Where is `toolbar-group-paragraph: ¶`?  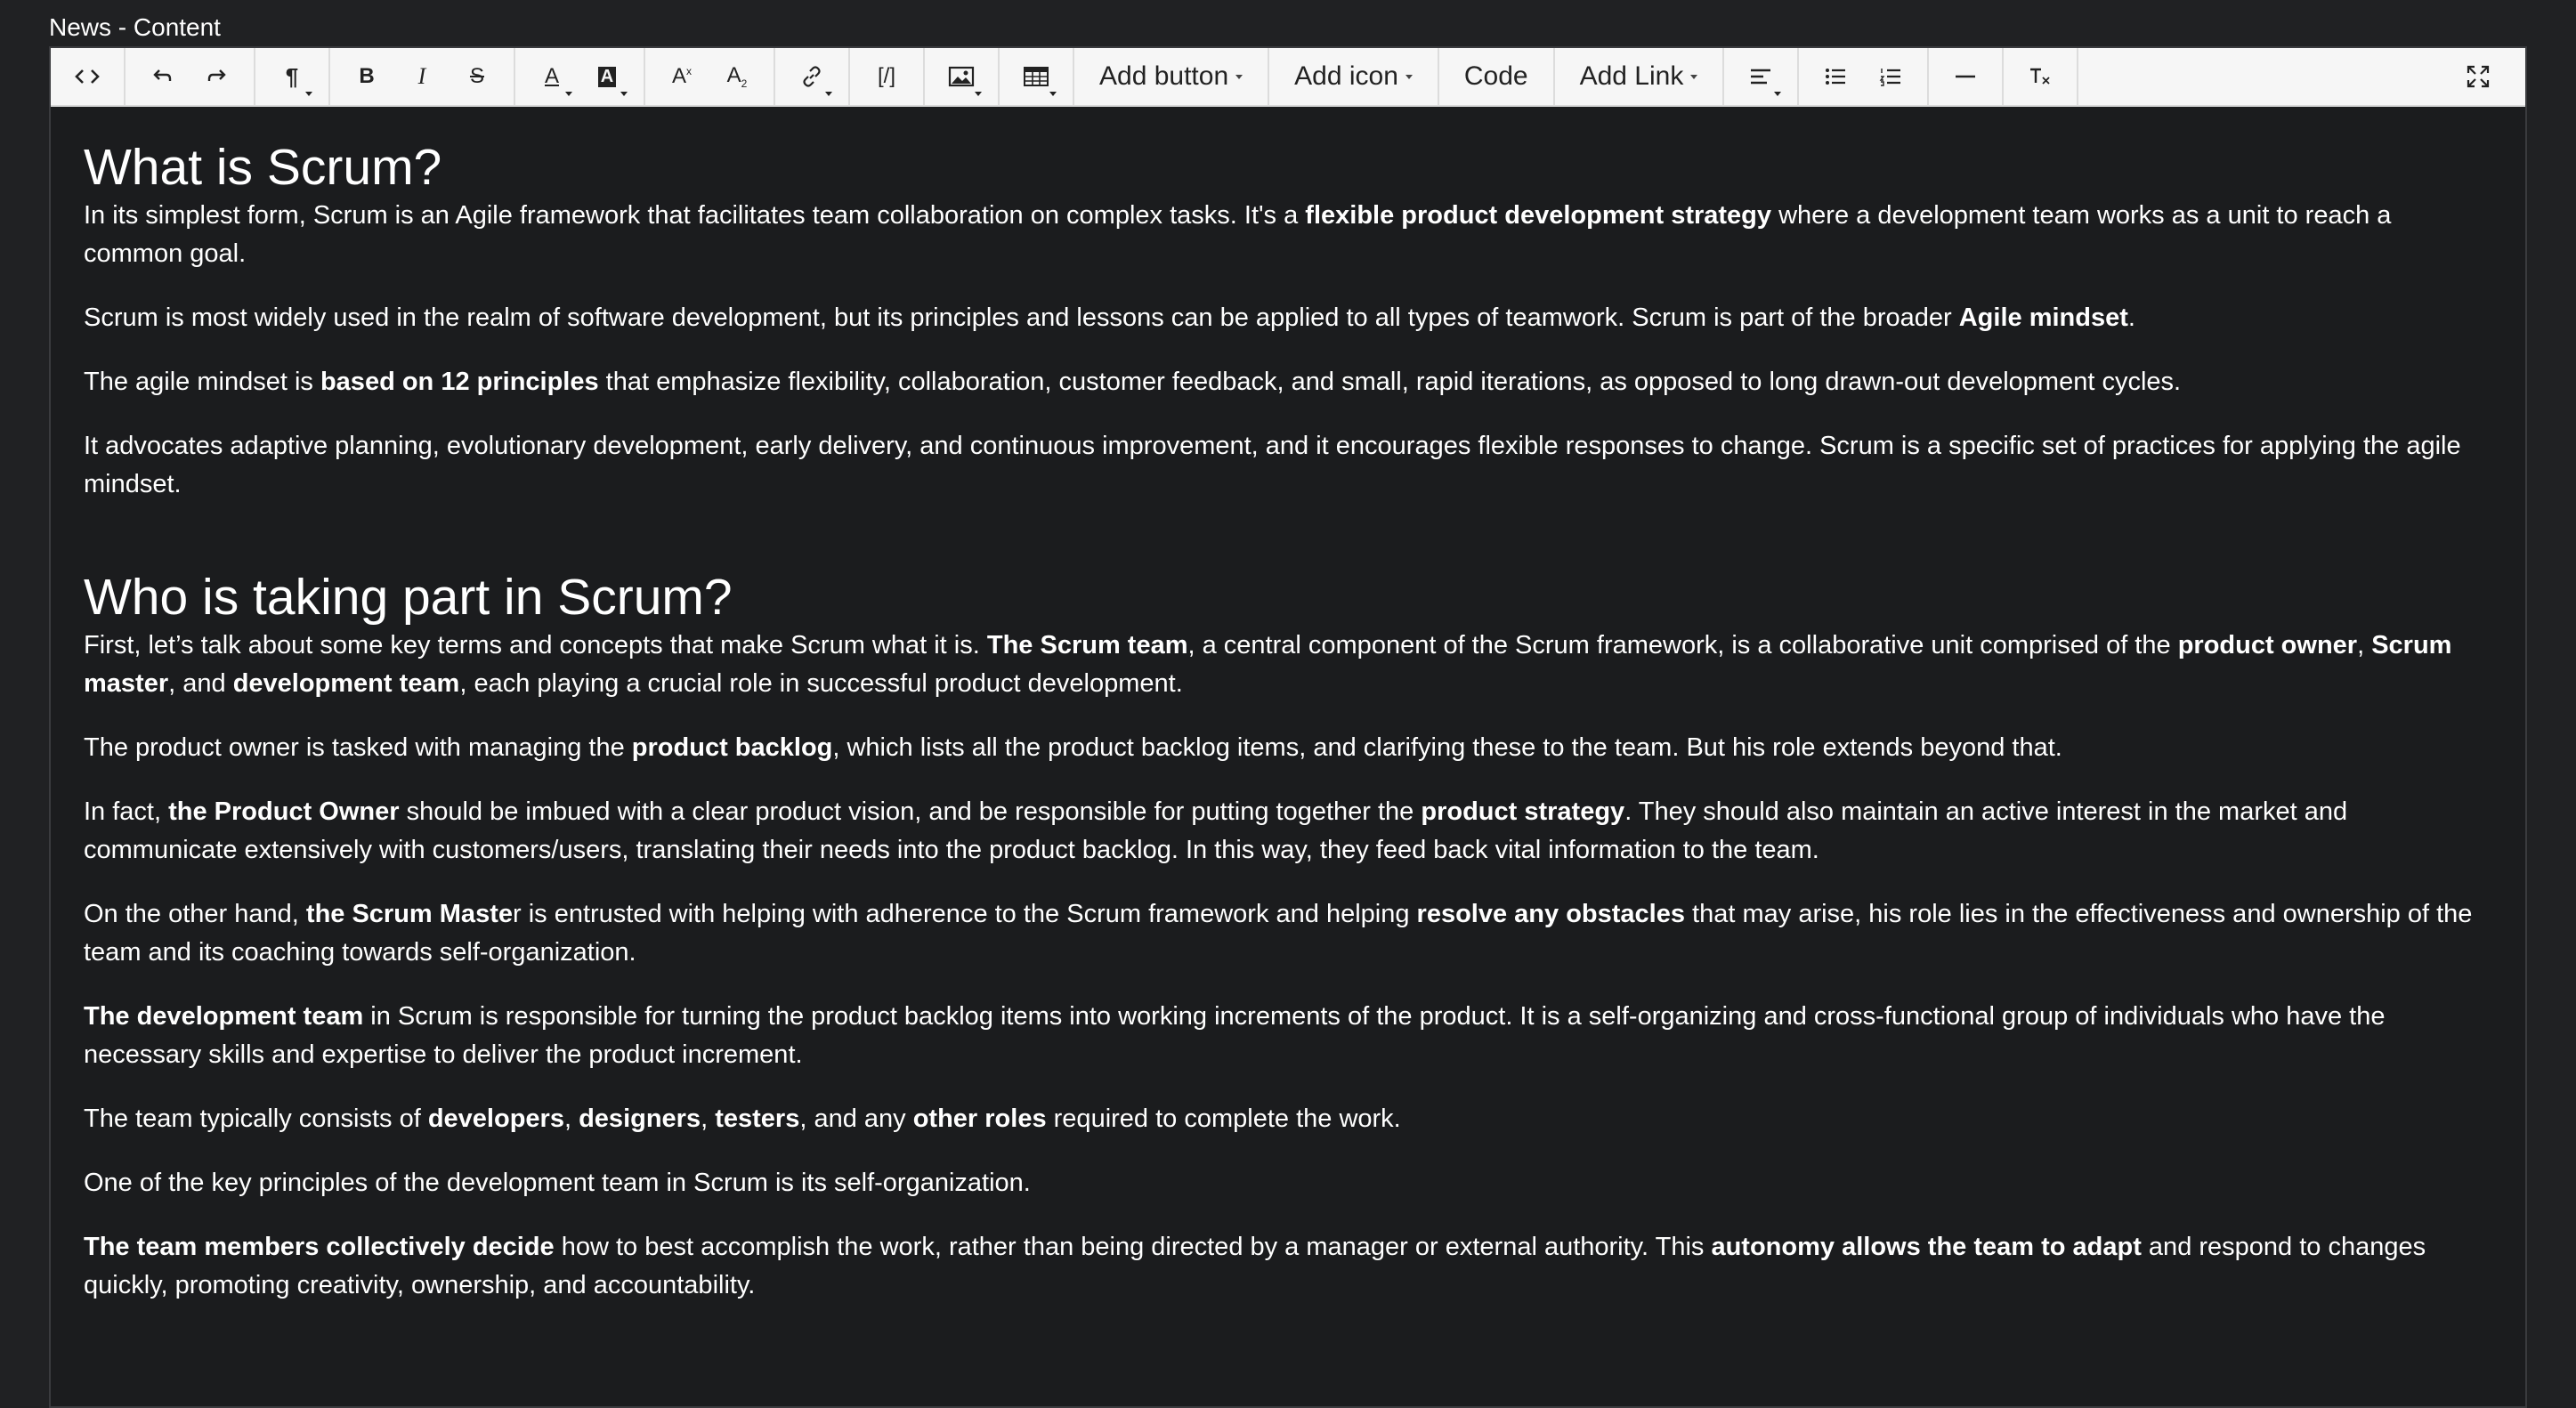
toolbar-group-paragraph: ¶ is located at coordinates (292, 76).